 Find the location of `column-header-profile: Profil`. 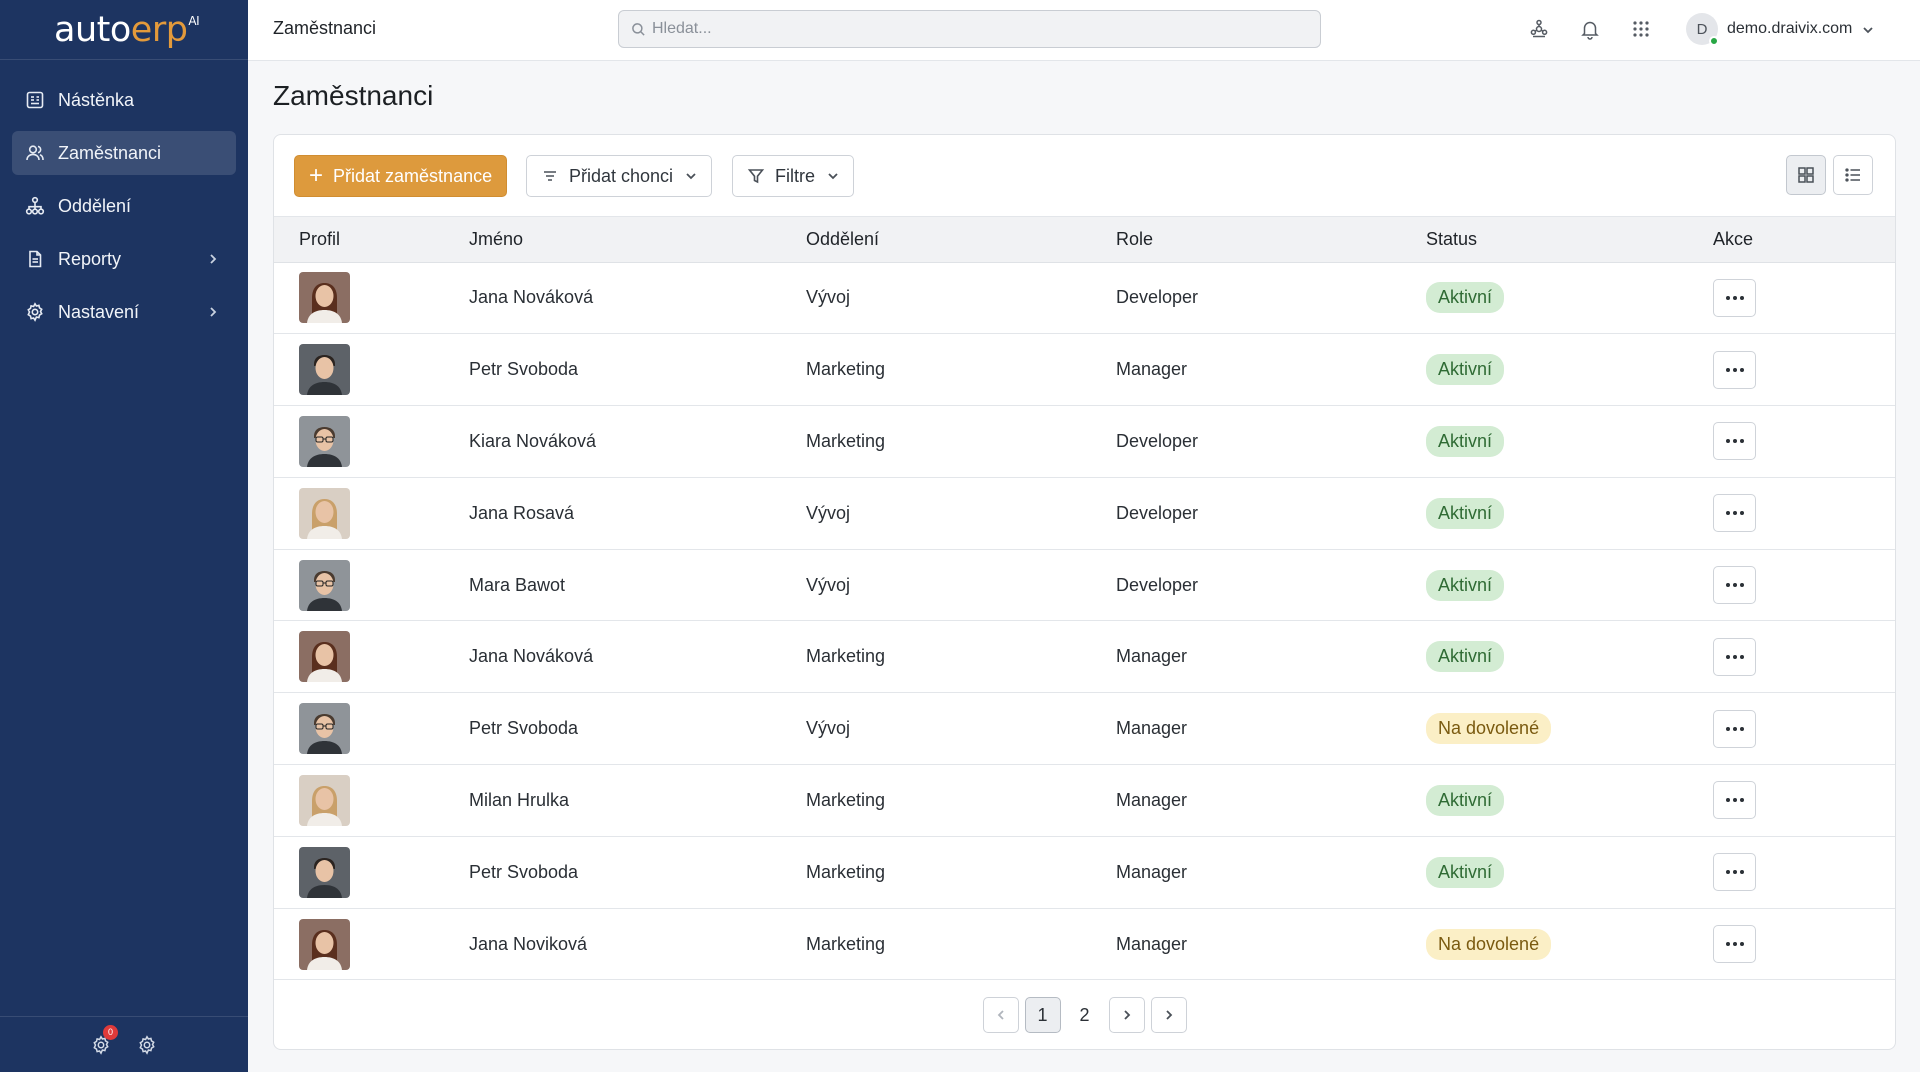

column-header-profile: Profil is located at coordinates (371, 239).